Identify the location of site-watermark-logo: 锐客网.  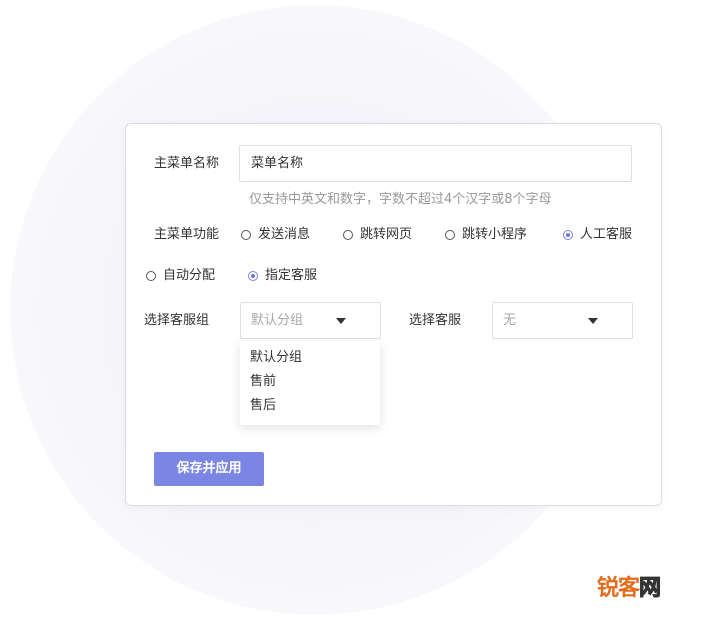
(629, 589).